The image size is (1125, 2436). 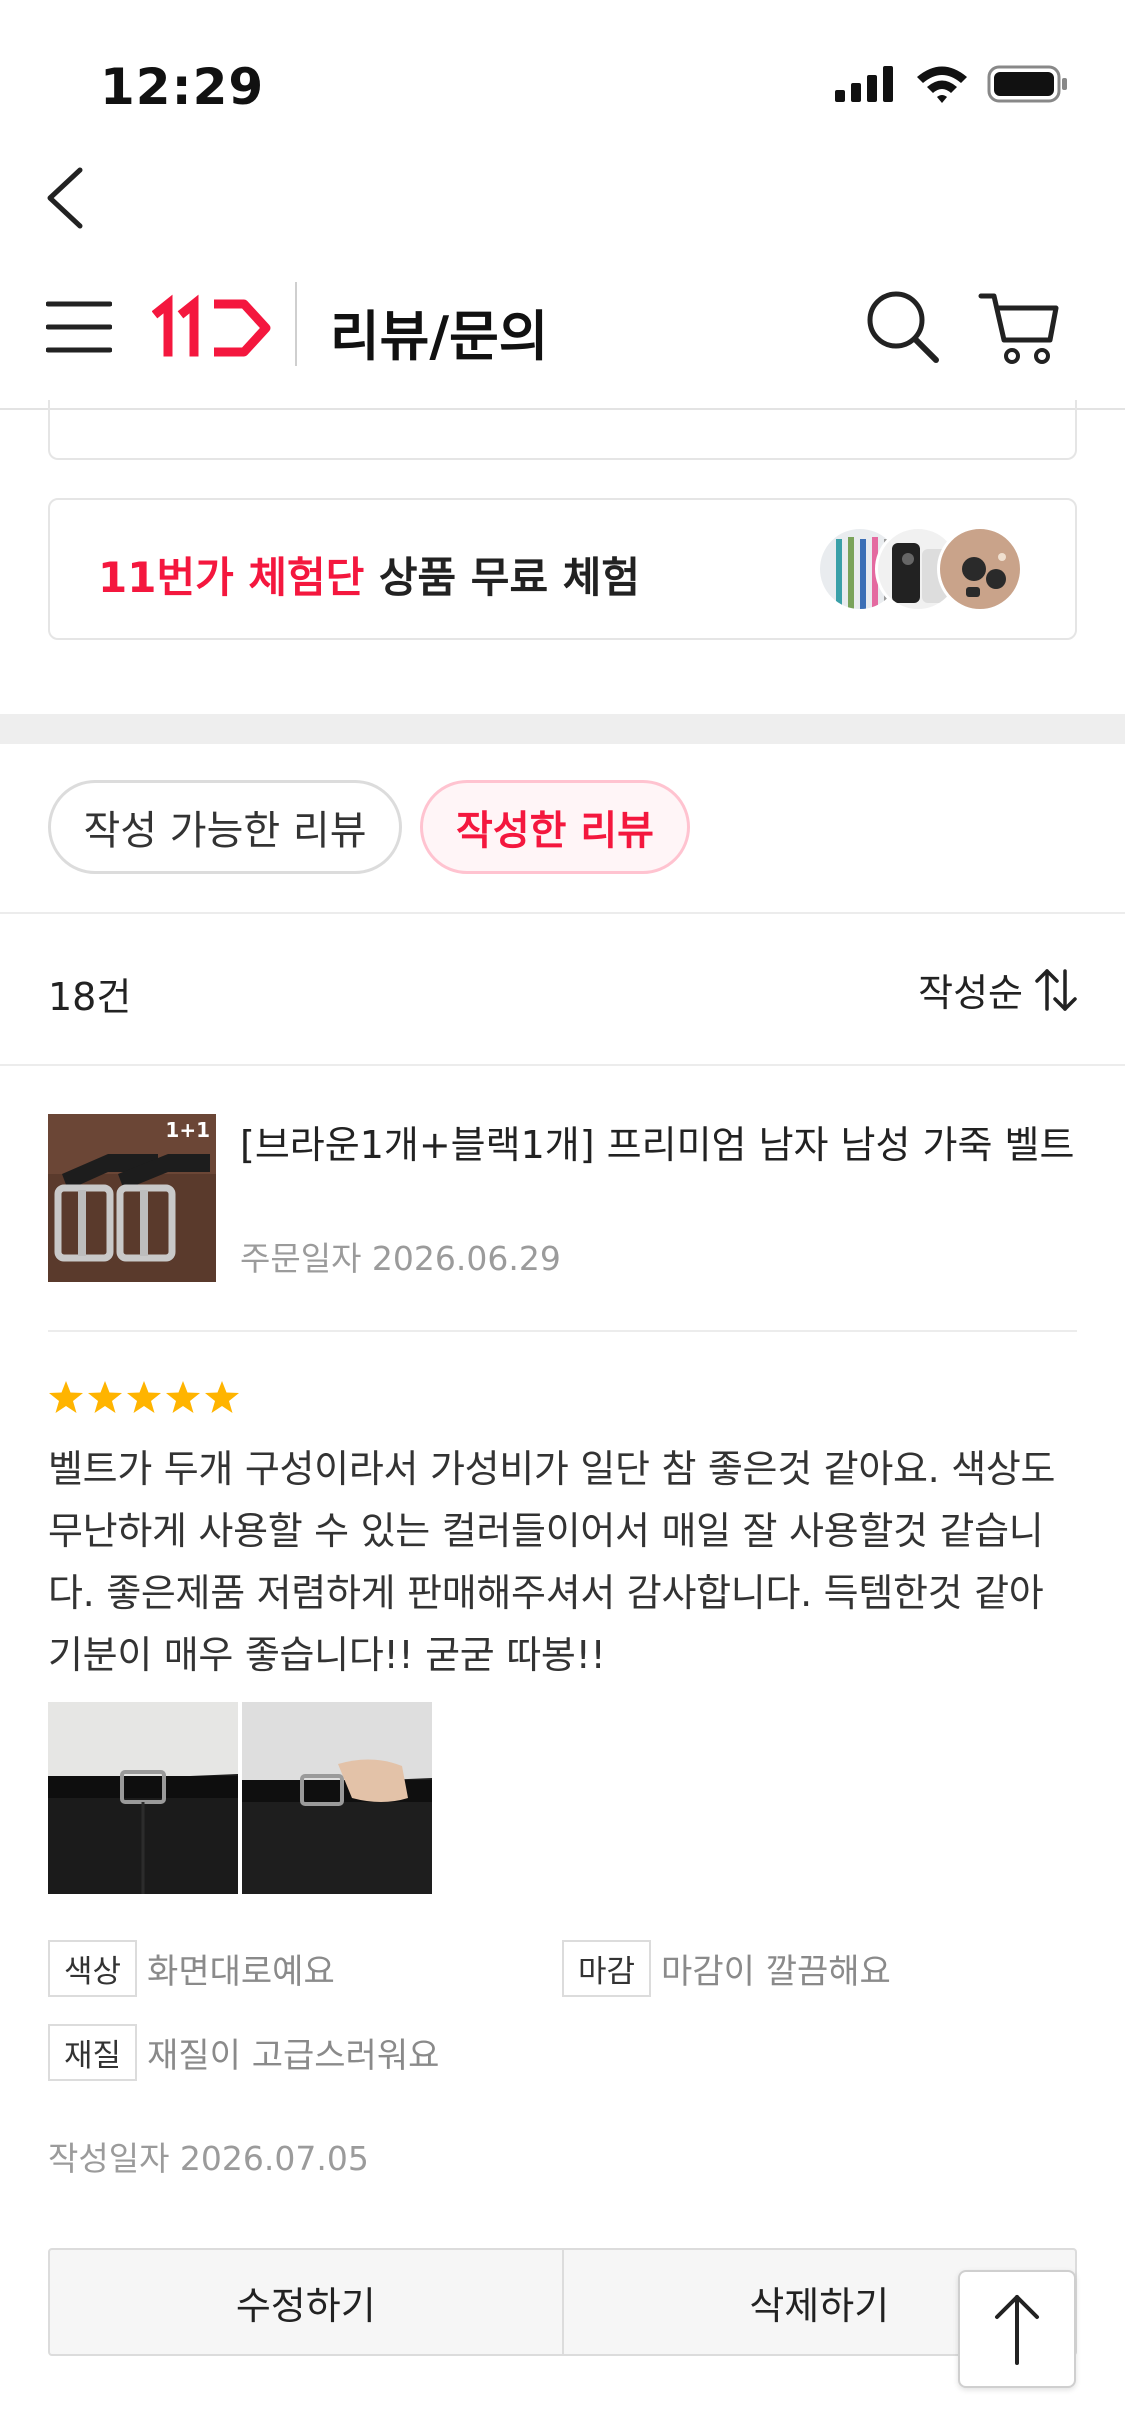 What do you see at coordinates (296, 324) in the screenshot?
I see `nav-divider` at bounding box center [296, 324].